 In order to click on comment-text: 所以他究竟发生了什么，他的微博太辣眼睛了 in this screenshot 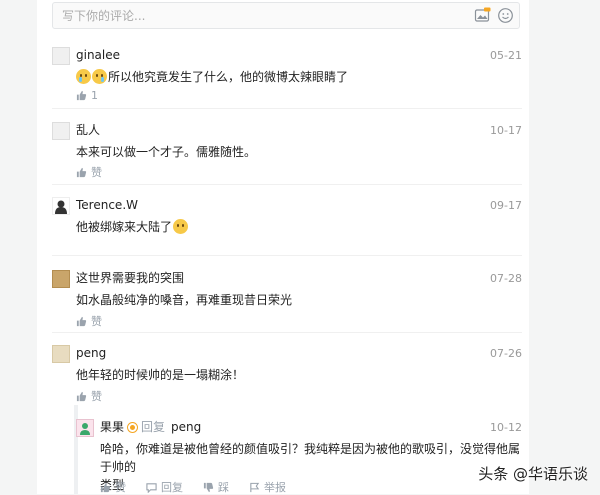, I will do `click(212, 77)`.